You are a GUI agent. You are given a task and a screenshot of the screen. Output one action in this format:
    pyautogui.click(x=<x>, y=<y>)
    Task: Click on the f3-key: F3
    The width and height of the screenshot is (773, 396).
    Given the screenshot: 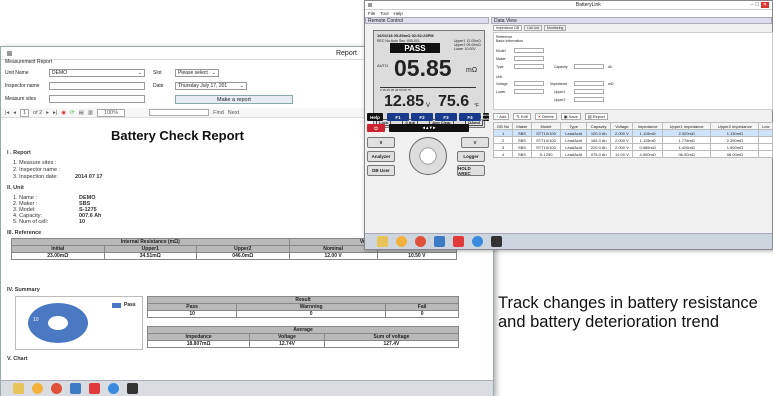 What is the action you would take?
    pyautogui.click(x=446, y=117)
    